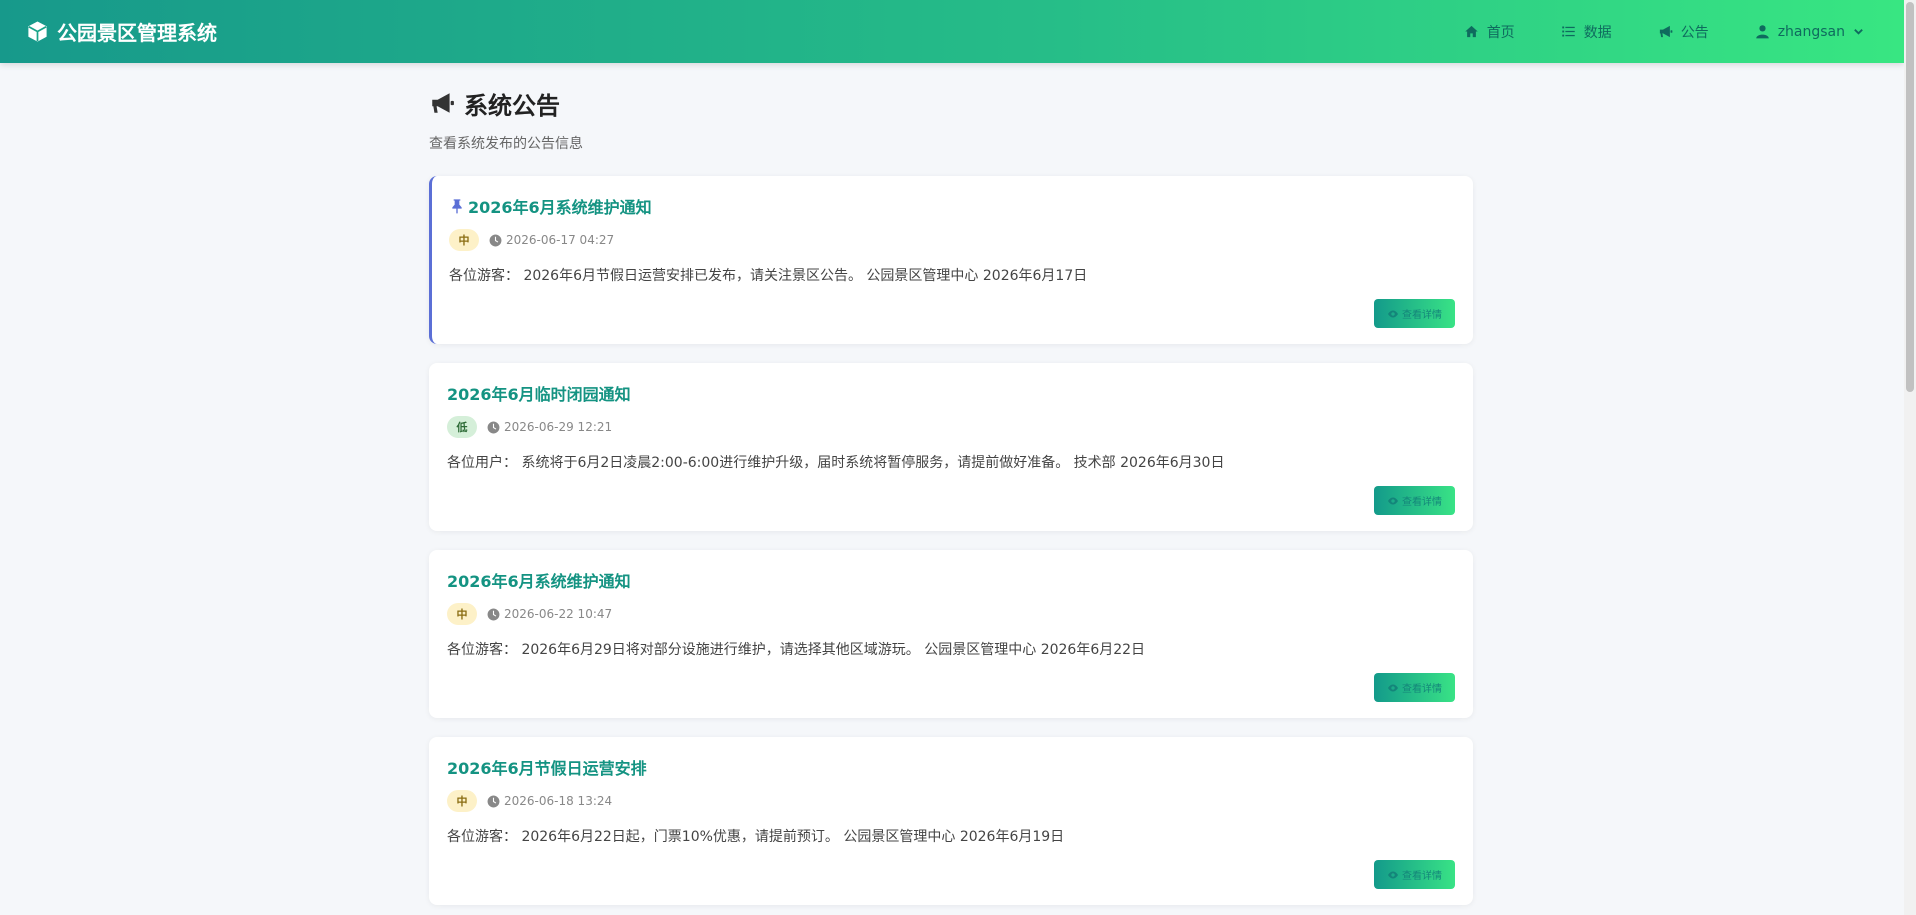  I want to click on user-name: zhangsan, so click(1811, 31).